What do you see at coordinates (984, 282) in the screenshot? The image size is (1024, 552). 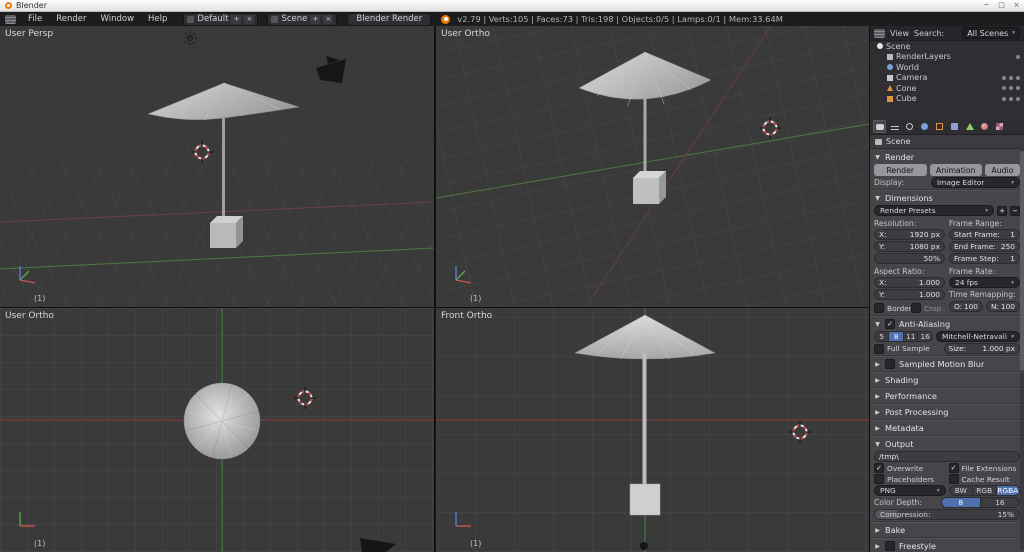 I see `fps-dropdown: 24 fps ▾` at bounding box center [984, 282].